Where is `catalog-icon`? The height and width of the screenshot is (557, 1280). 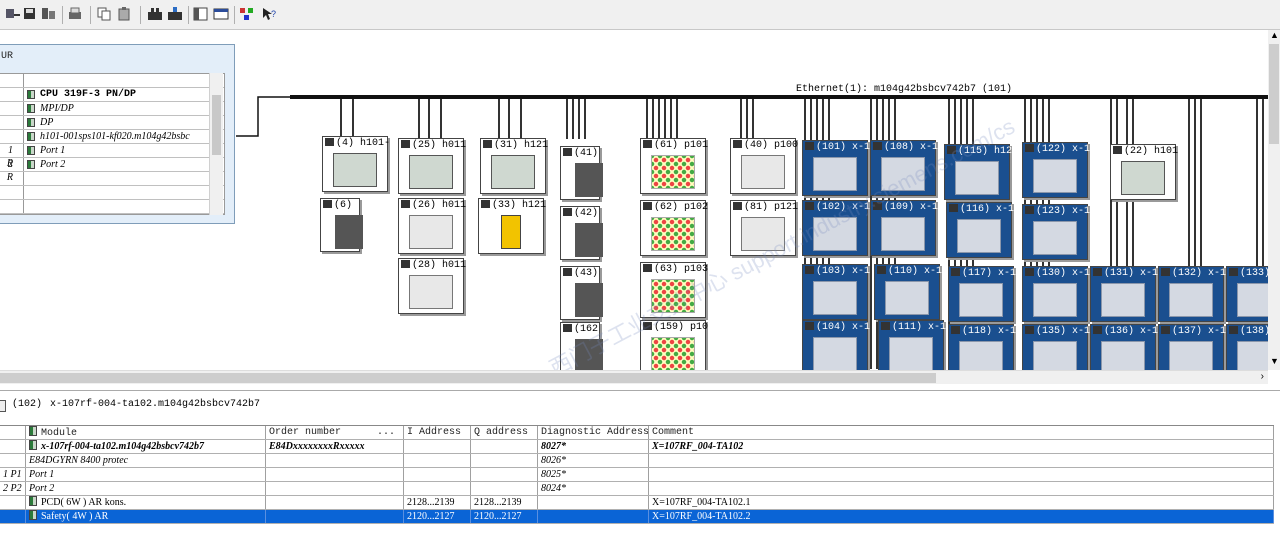 catalog-icon is located at coordinates (201, 14).